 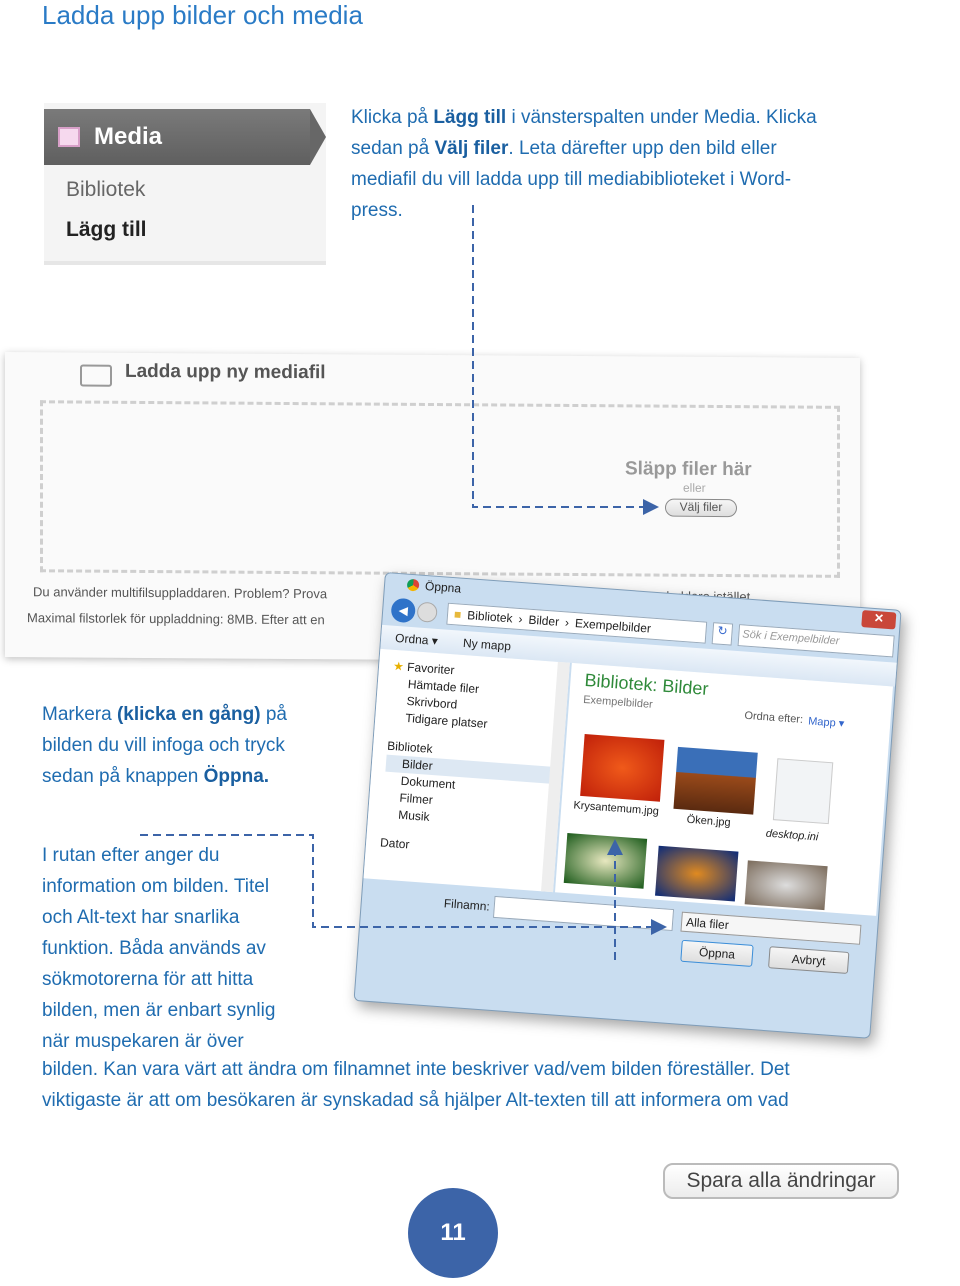 What do you see at coordinates (403, 884) in the screenshot?
I see `connector-filnamn` at bounding box center [403, 884].